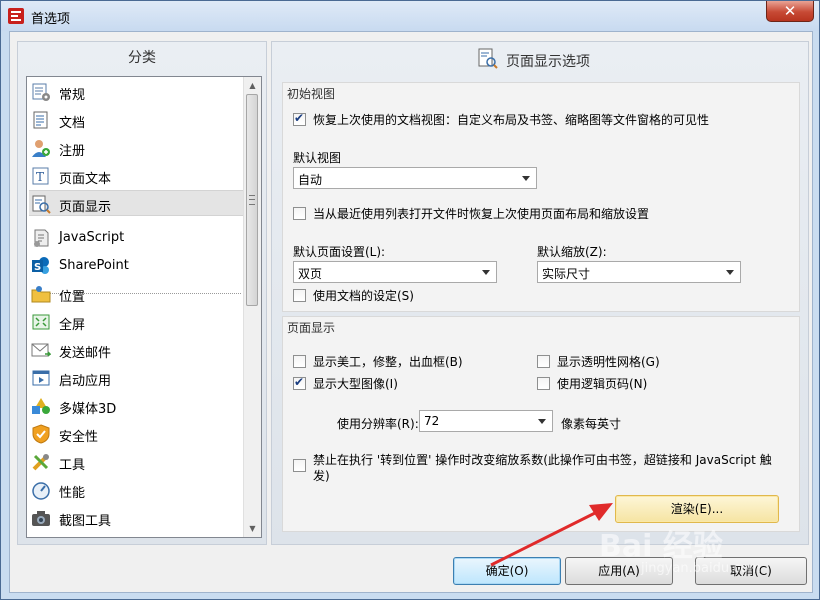 The height and width of the screenshot is (600, 820). I want to click on watermark-logo: Bai 经验, so click(661, 546).